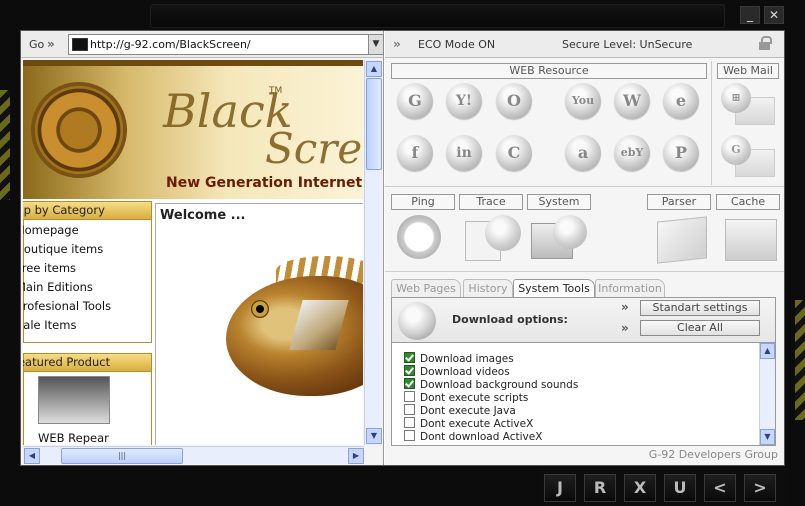 The width and height of the screenshot is (805, 506). What do you see at coordinates (32, 456) in the screenshot?
I see `scroll-left-button: ◀` at bounding box center [32, 456].